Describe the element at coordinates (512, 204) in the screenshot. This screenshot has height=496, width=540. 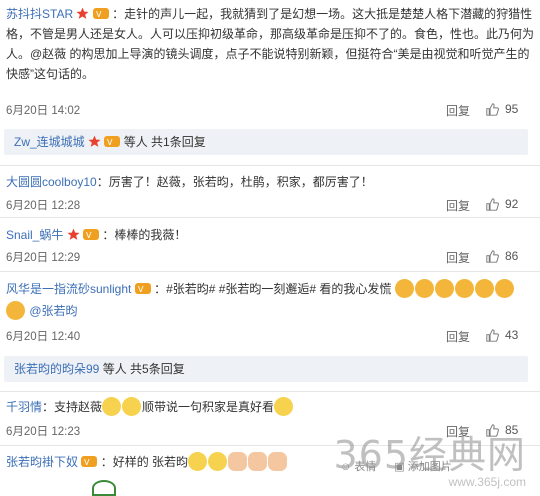
I see `like-count: 92` at that location.